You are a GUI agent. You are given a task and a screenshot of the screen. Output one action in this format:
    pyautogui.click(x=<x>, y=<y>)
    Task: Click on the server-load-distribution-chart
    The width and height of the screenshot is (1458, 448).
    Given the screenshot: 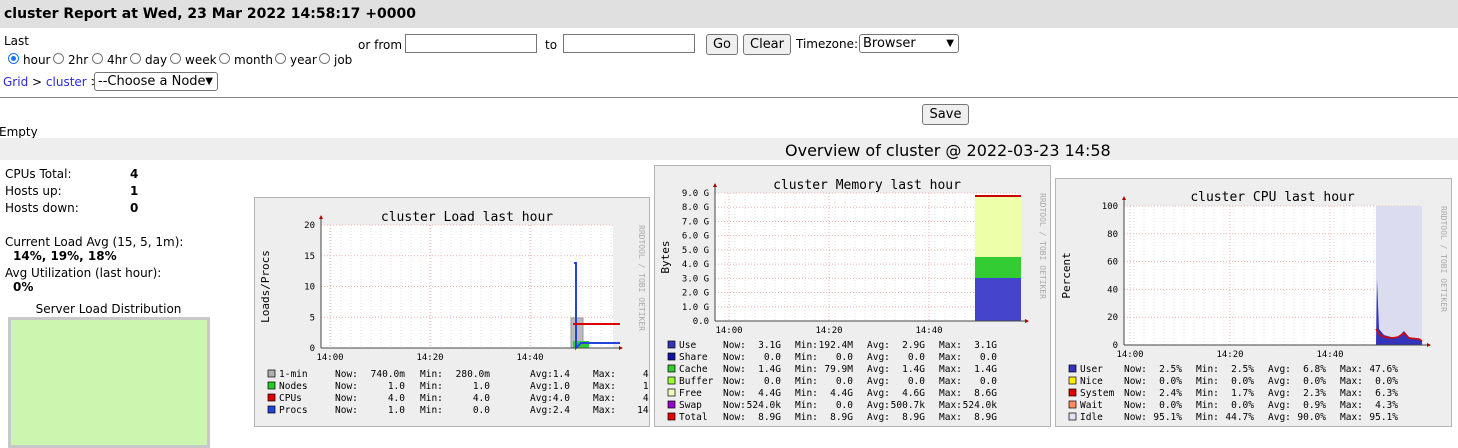 What is the action you would take?
    pyautogui.click(x=109, y=382)
    